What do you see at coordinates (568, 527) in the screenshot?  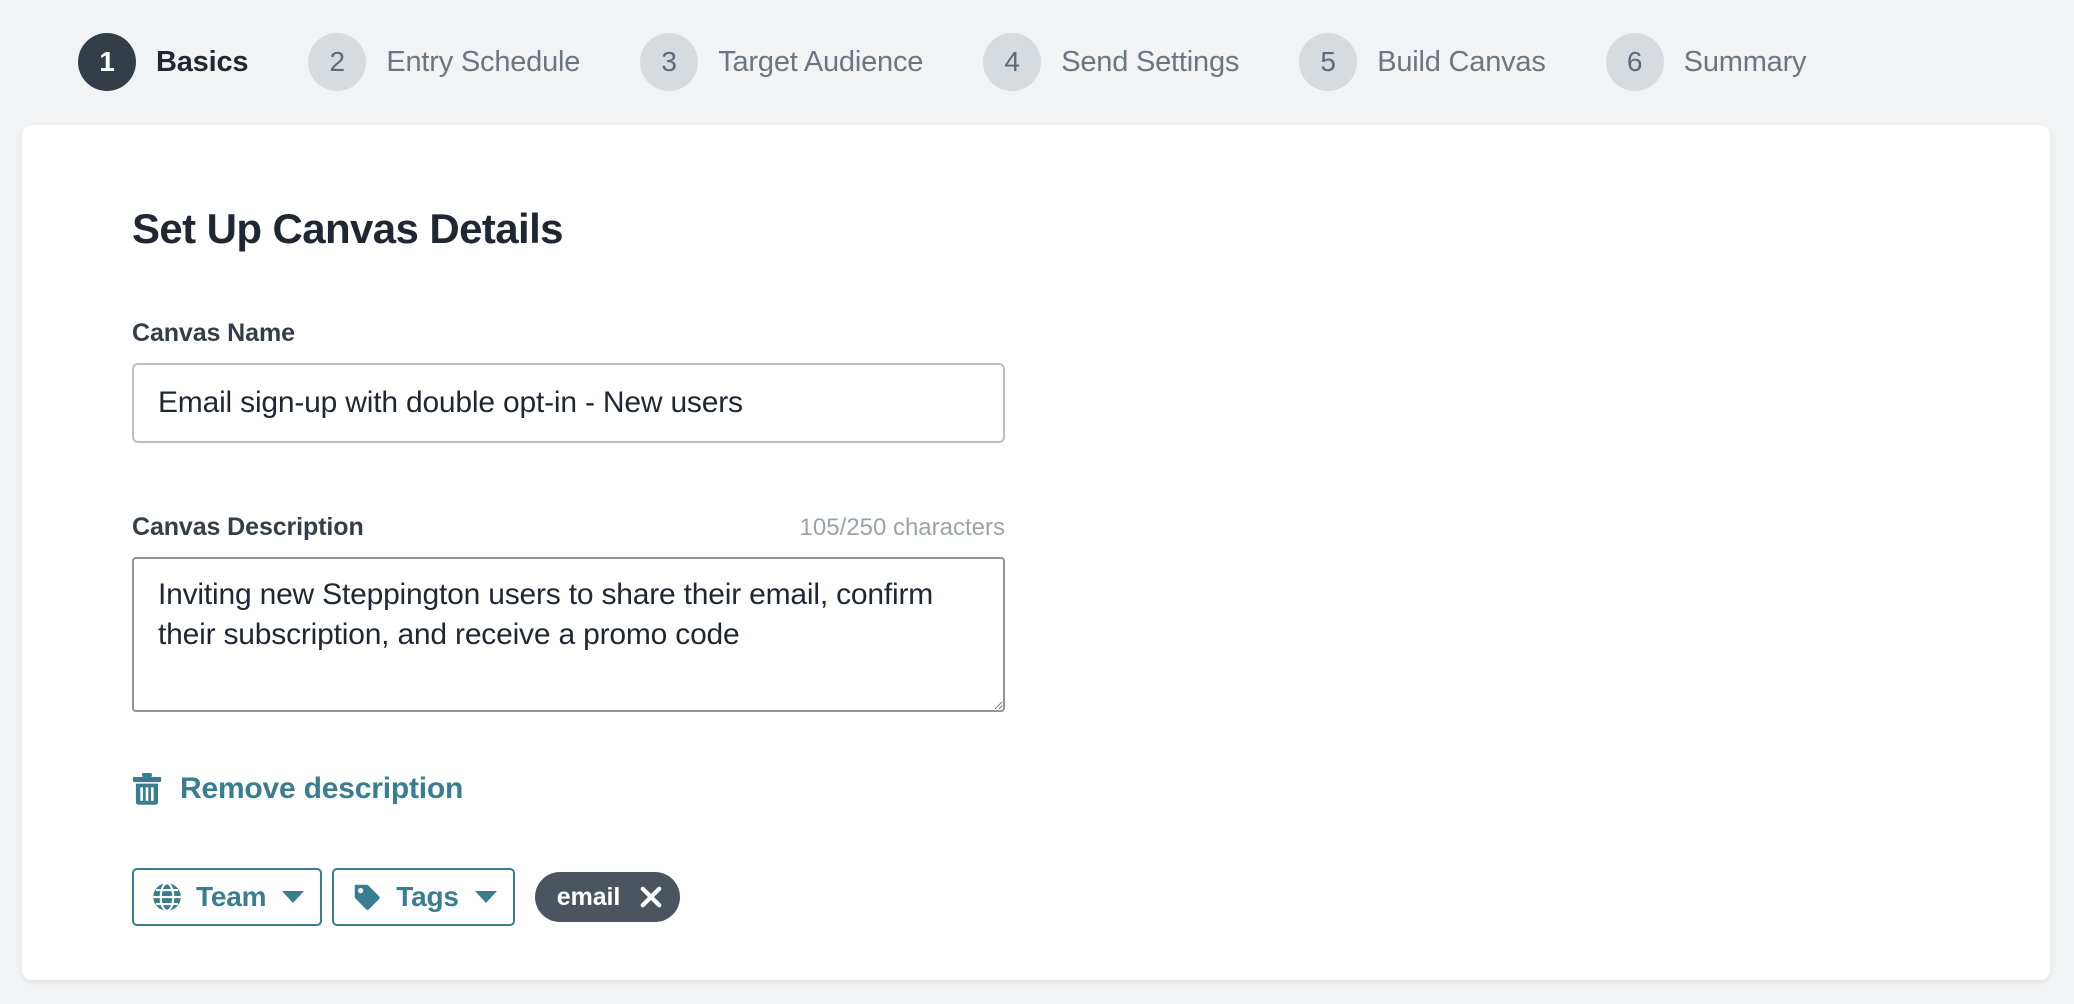 I see `canvas-description-label-row: Canvas Description 105/250 characters` at bounding box center [568, 527].